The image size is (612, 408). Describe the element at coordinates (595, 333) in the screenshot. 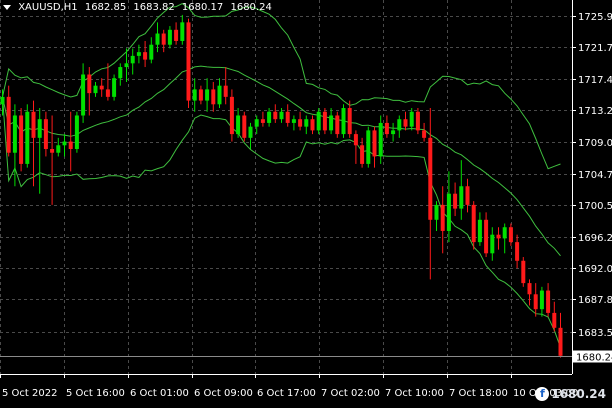

I see `y-tick-label: 1683.50` at that location.